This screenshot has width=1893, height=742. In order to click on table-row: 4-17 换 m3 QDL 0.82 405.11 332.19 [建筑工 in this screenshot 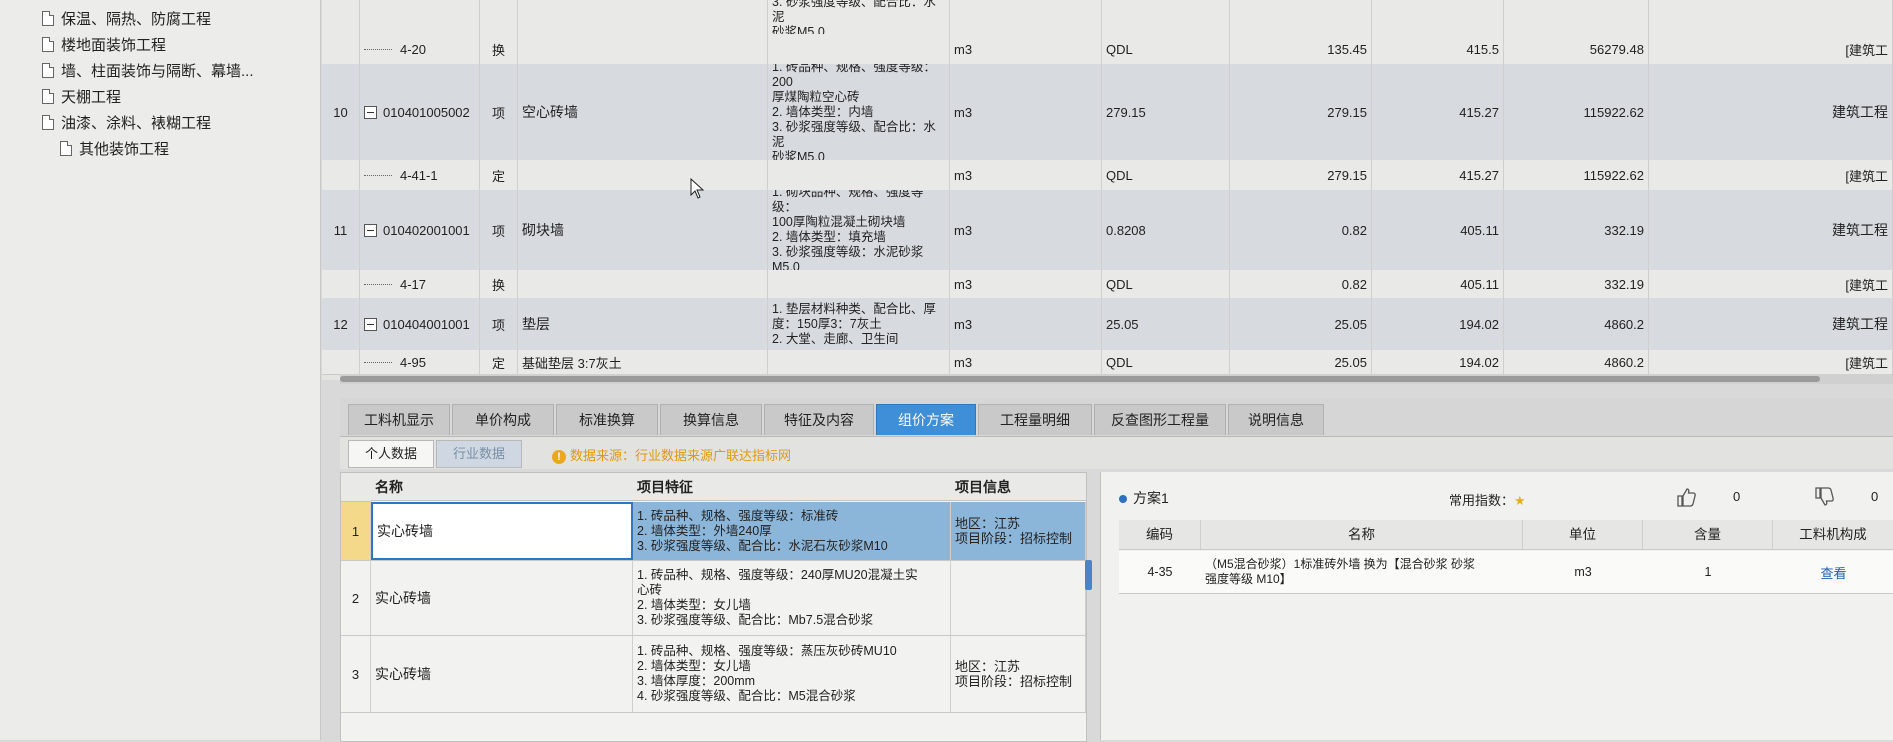, I will do `click(1107, 284)`.